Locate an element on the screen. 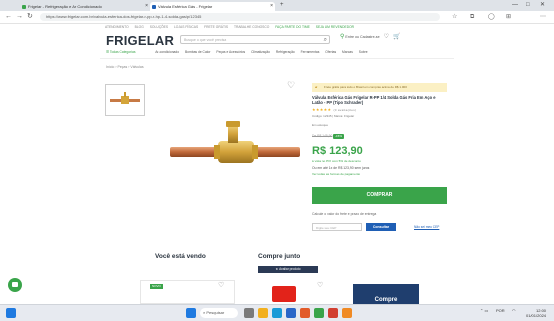 Image resolution: width=554 pixels, height=321 pixels. old-price: De R$ 145,90 is located at coordinates (322, 136).